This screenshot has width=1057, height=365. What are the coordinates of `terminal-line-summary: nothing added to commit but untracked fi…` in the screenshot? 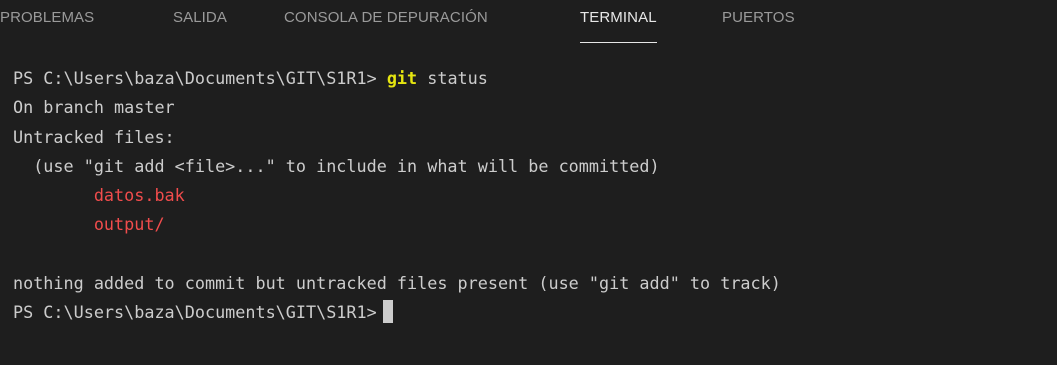 It's located at (397, 283).